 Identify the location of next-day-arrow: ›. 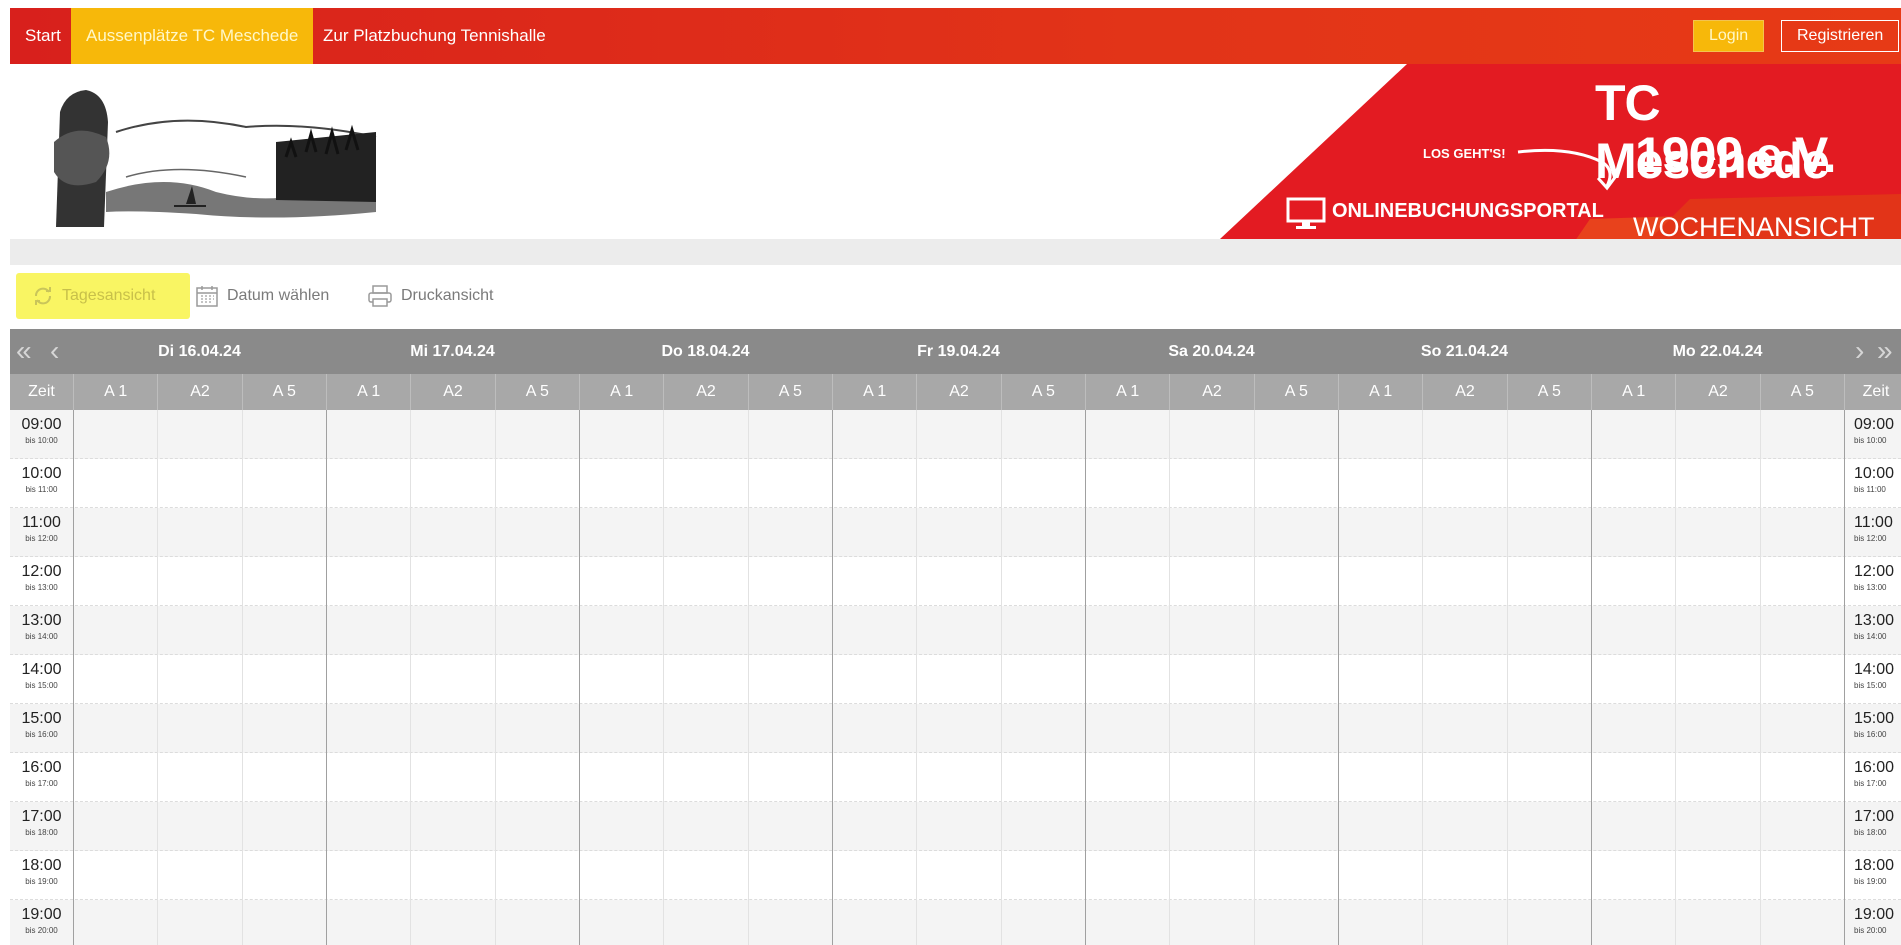
(1859, 351).